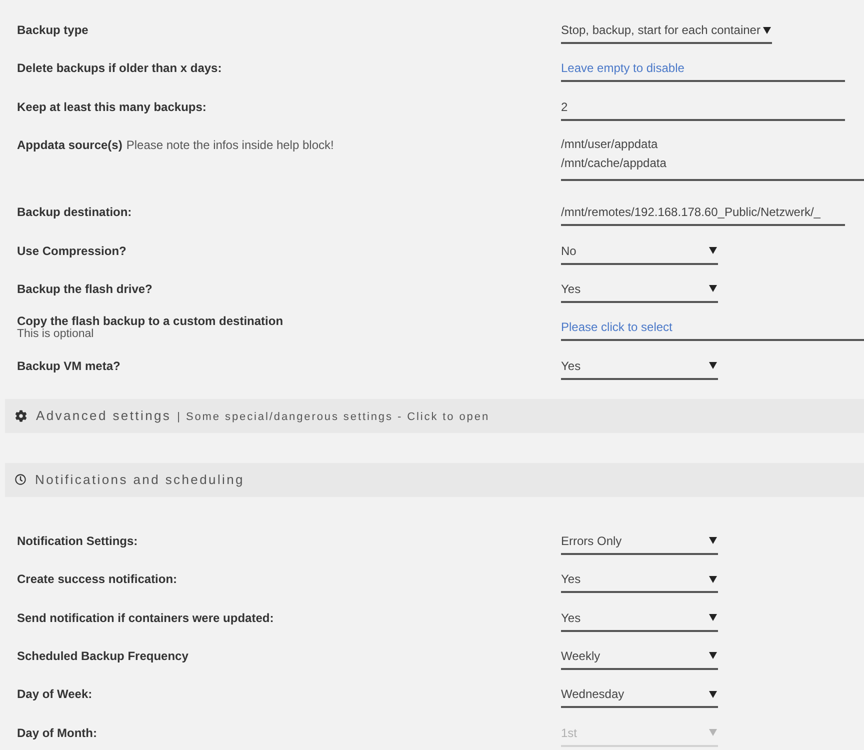 The height and width of the screenshot is (750, 864). I want to click on dropdown-select: Wednesday, so click(639, 695).